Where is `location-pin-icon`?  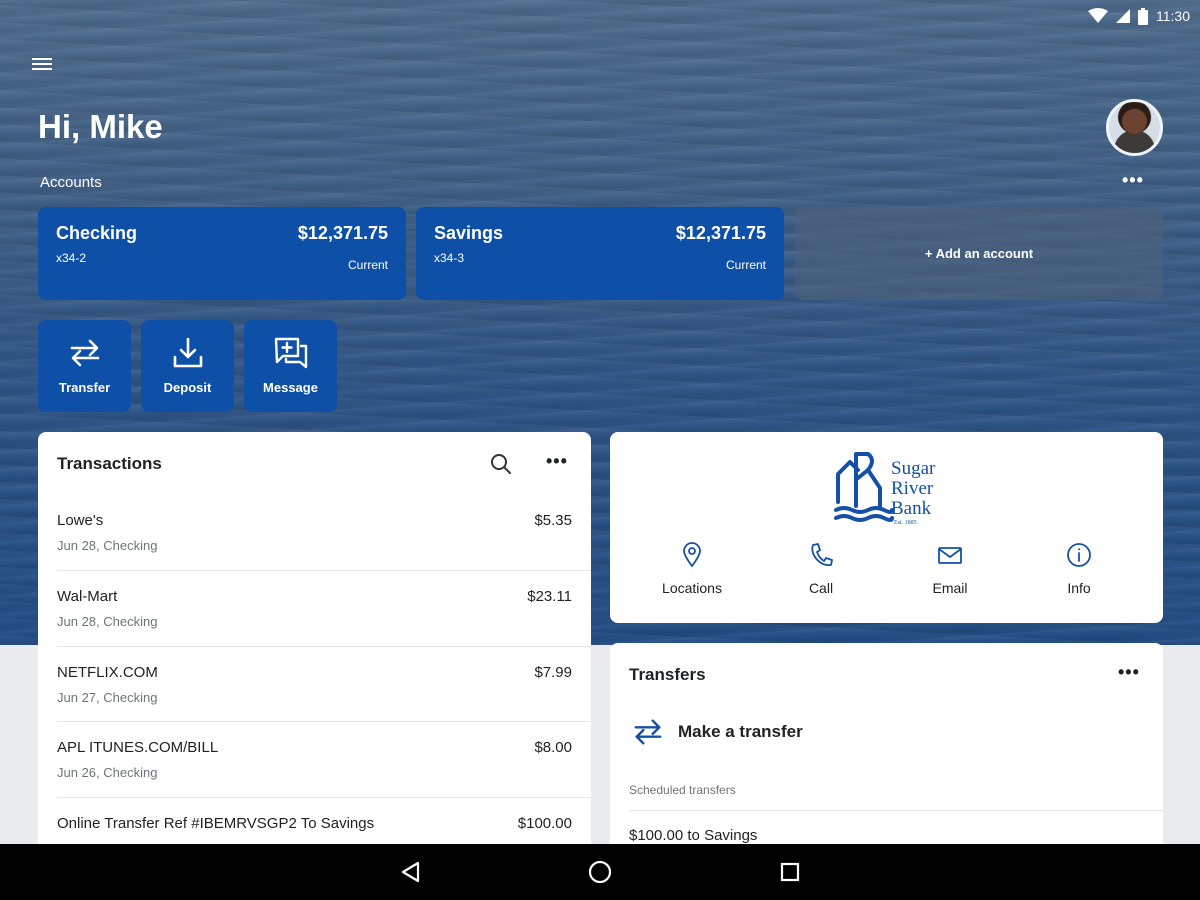 location-pin-icon is located at coordinates (692, 555).